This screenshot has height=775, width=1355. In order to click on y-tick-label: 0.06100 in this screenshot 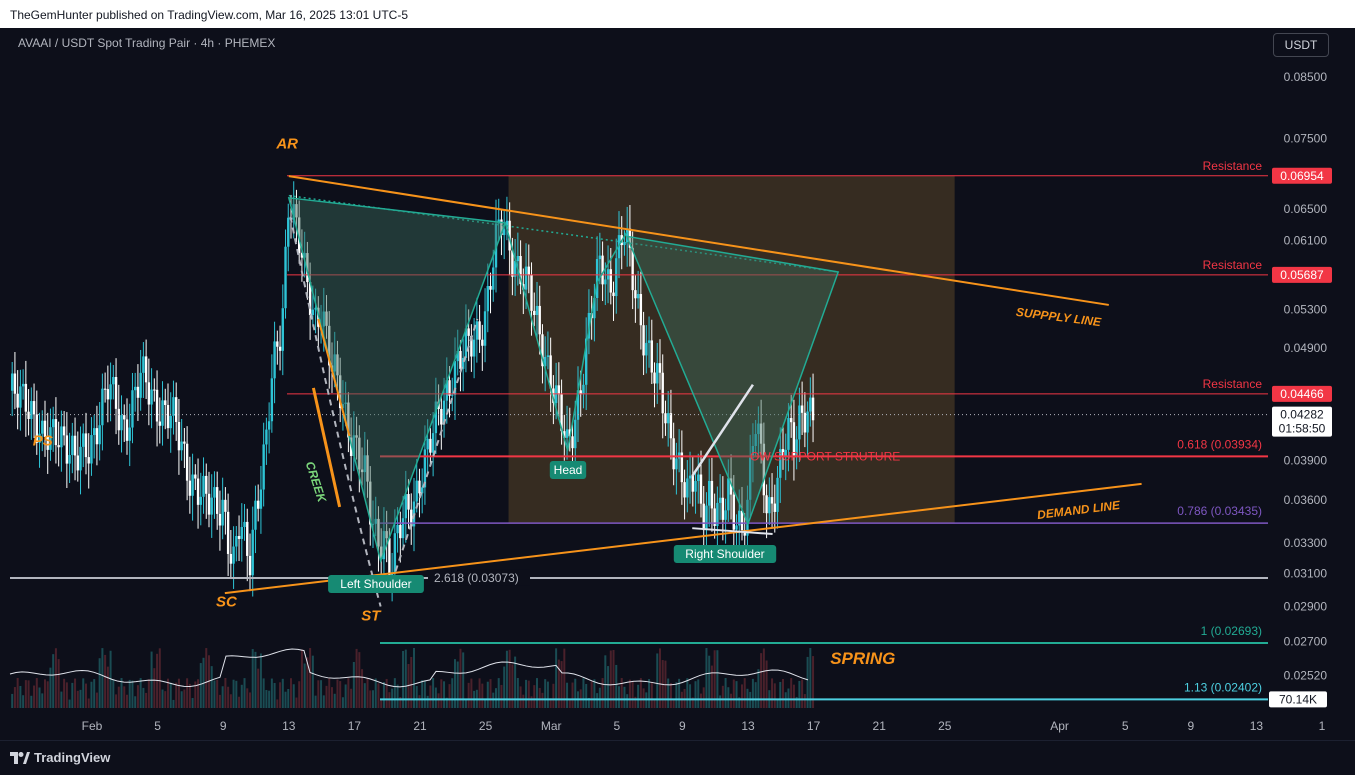, I will do `click(1306, 240)`.